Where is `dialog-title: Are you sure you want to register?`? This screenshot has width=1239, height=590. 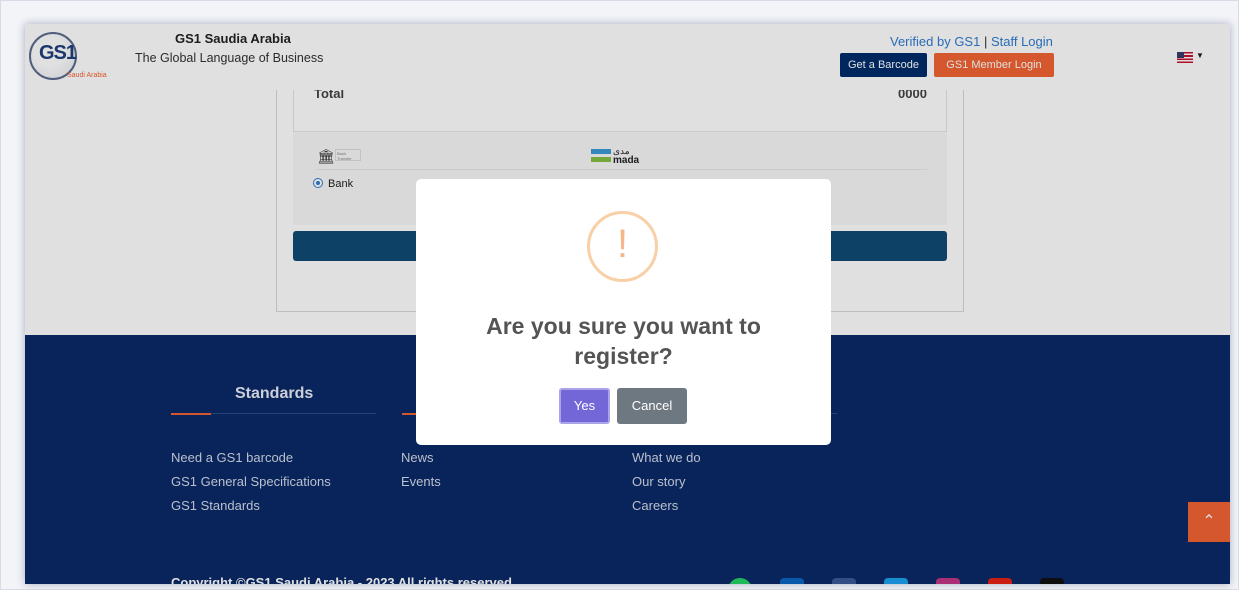 dialog-title: Are you sure you want to register? is located at coordinates (623, 341).